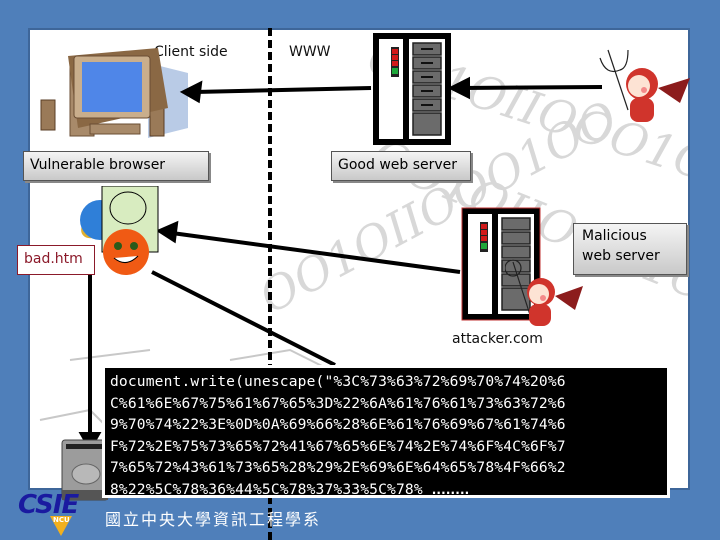 The width and height of the screenshot is (720, 540). I want to click on attacker-domain-label: attacker.com, so click(497, 339).